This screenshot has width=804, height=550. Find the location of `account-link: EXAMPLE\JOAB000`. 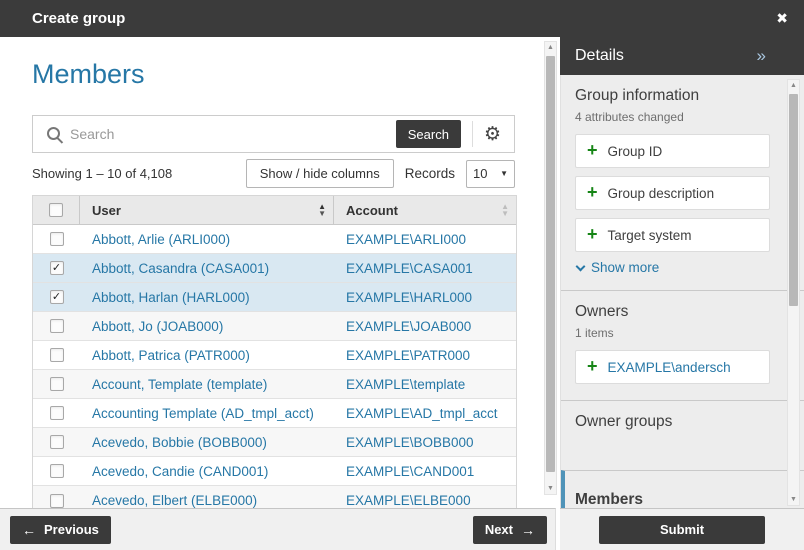

account-link: EXAMPLE\JOAB000 is located at coordinates (408, 326).